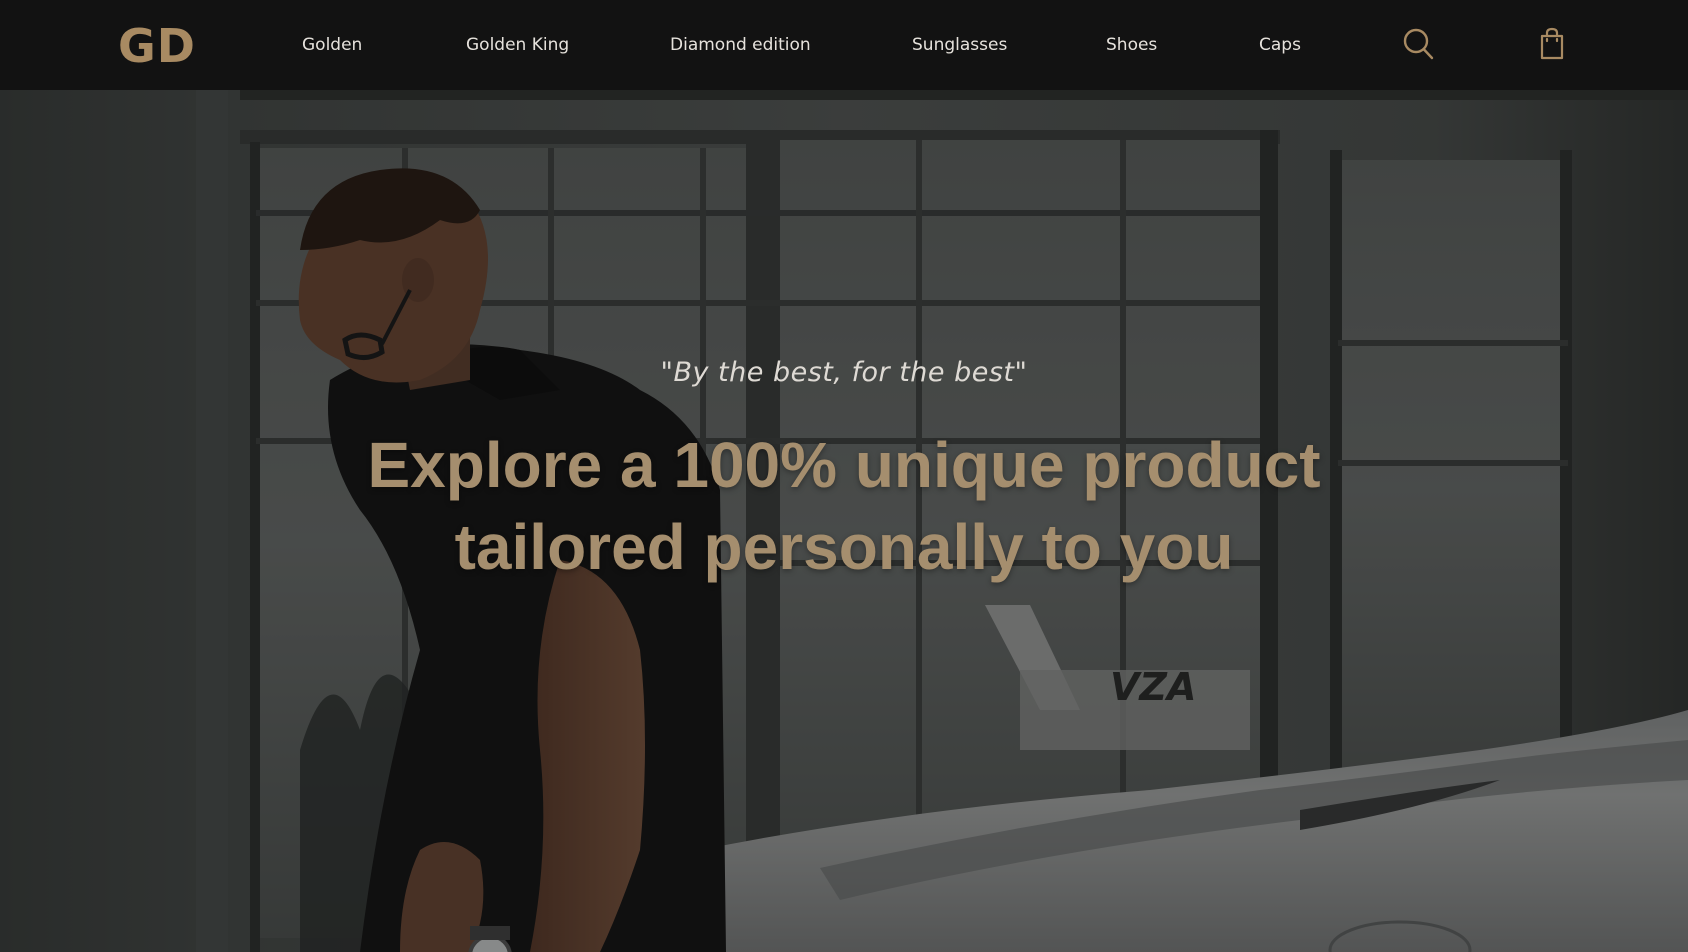  What do you see at coordinates (332, 45) in the screenshot?
I see `nav-link-golden: Golden` at bounding box center [332, 45].